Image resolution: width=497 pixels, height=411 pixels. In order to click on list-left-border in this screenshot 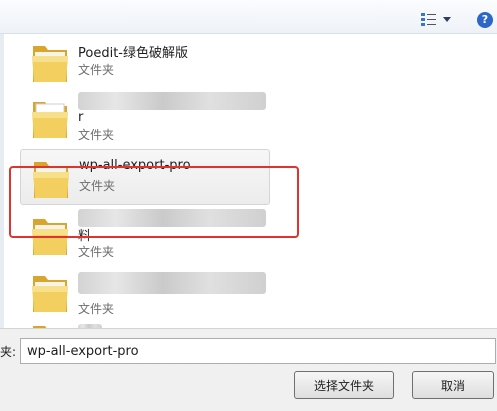, I will do `click(2, 181)`.